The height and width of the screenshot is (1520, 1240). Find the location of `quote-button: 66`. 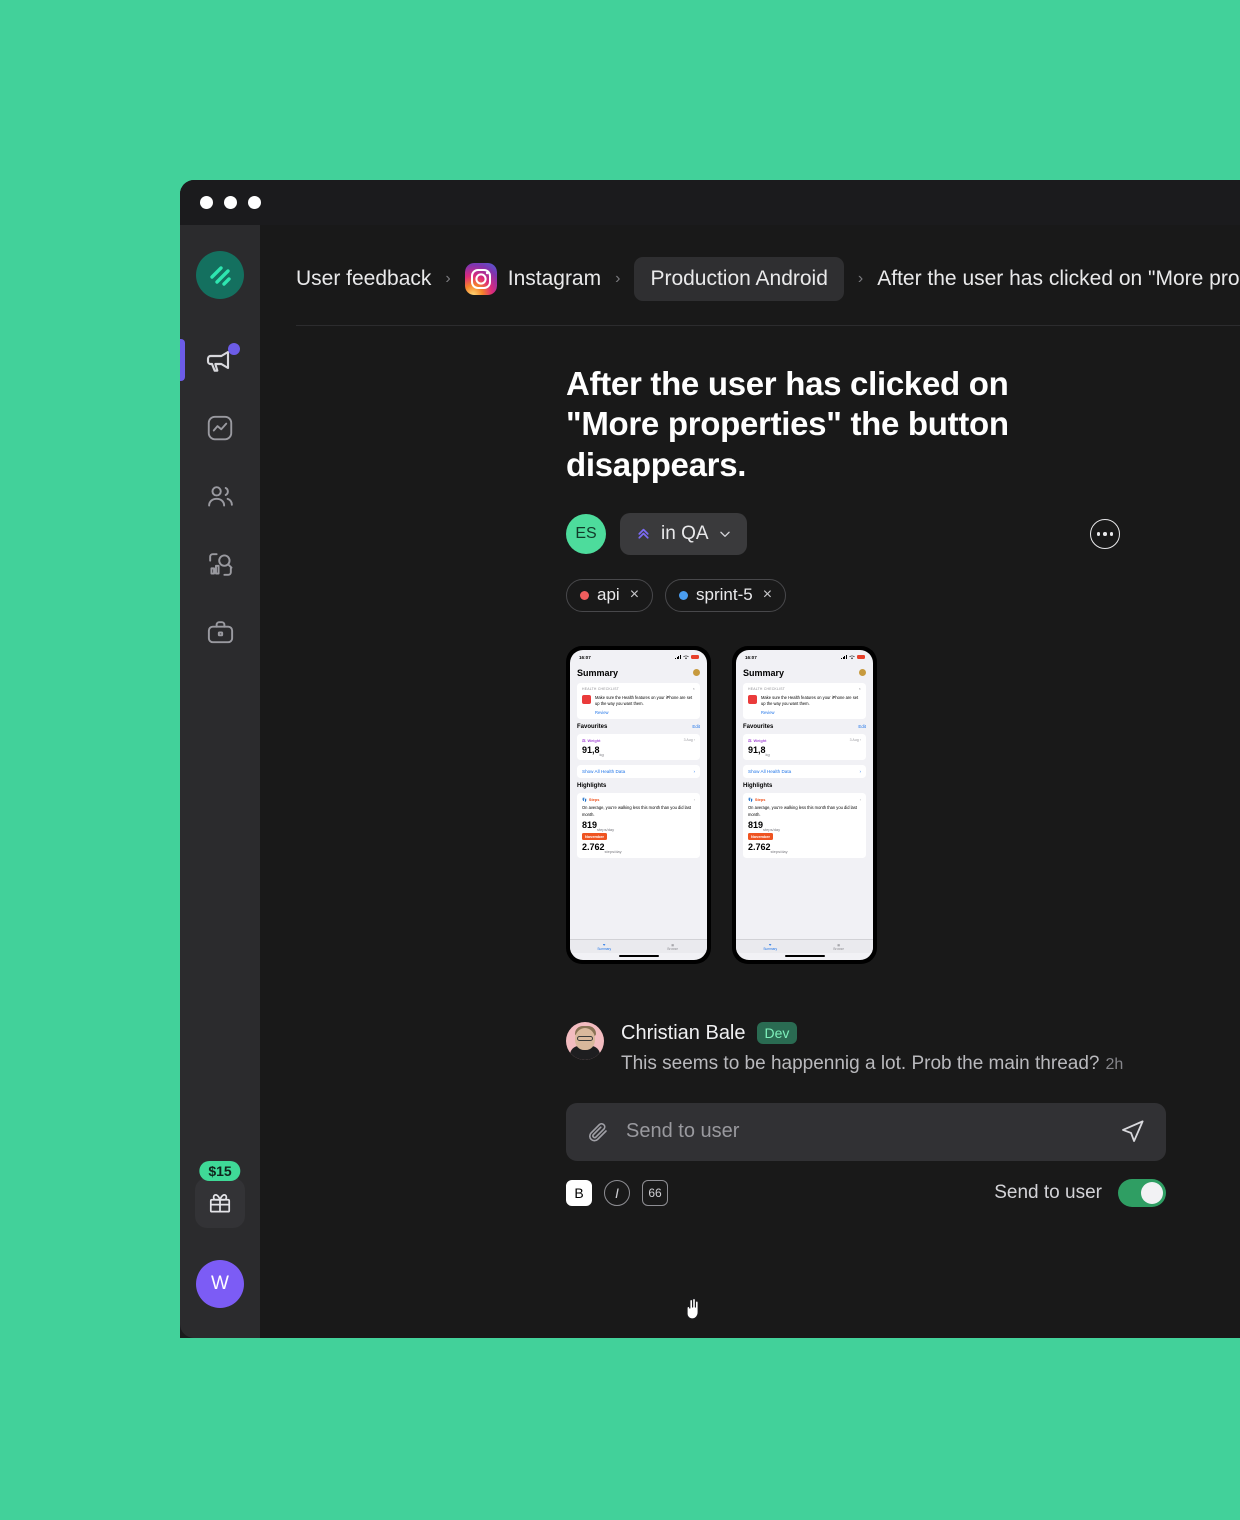

quote-button: 66 is located at coordinates (655, 1192).